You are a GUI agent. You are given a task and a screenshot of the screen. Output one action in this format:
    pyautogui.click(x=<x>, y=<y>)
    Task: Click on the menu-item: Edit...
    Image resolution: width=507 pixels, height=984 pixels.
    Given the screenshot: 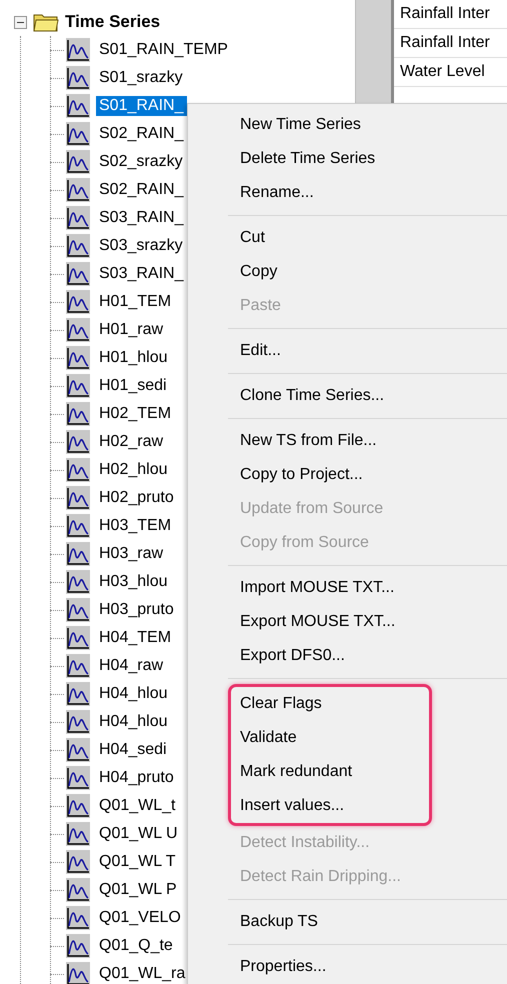 What is the action you would take?
    pyautogui.click(x=260, y=351)
    